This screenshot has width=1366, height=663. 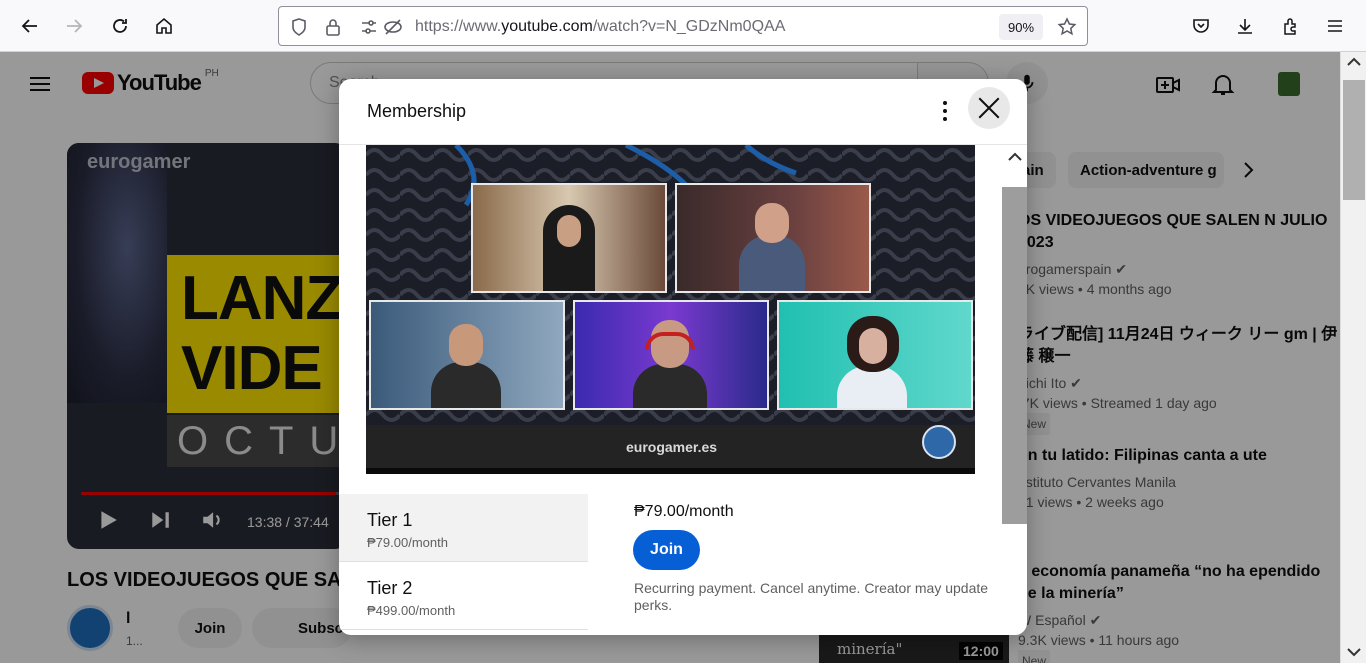 What do you see at coordinates (393, 27) in the screenshot?
I see `tracking-blocked-icon` at bounding box center [393, 27].